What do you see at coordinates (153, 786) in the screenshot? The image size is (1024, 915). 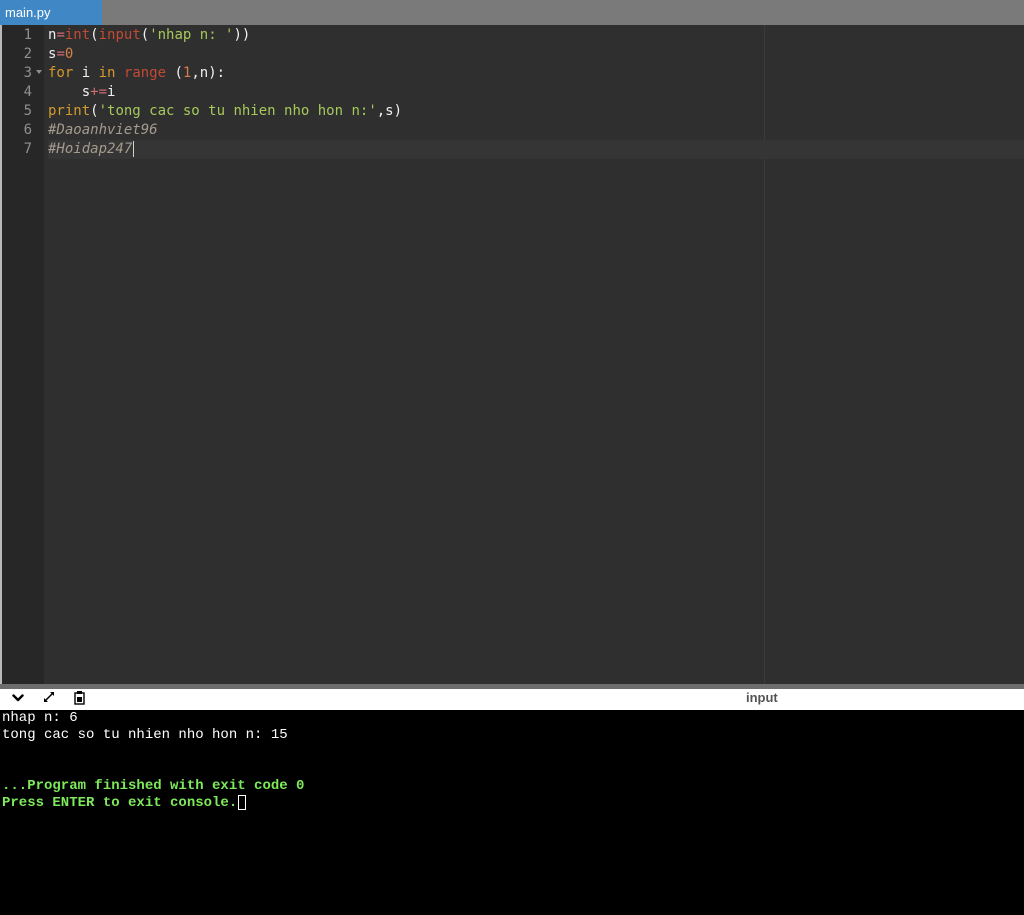 I see `console-line: ...Program finished with exit code 0` at bounding box center [153, 786].